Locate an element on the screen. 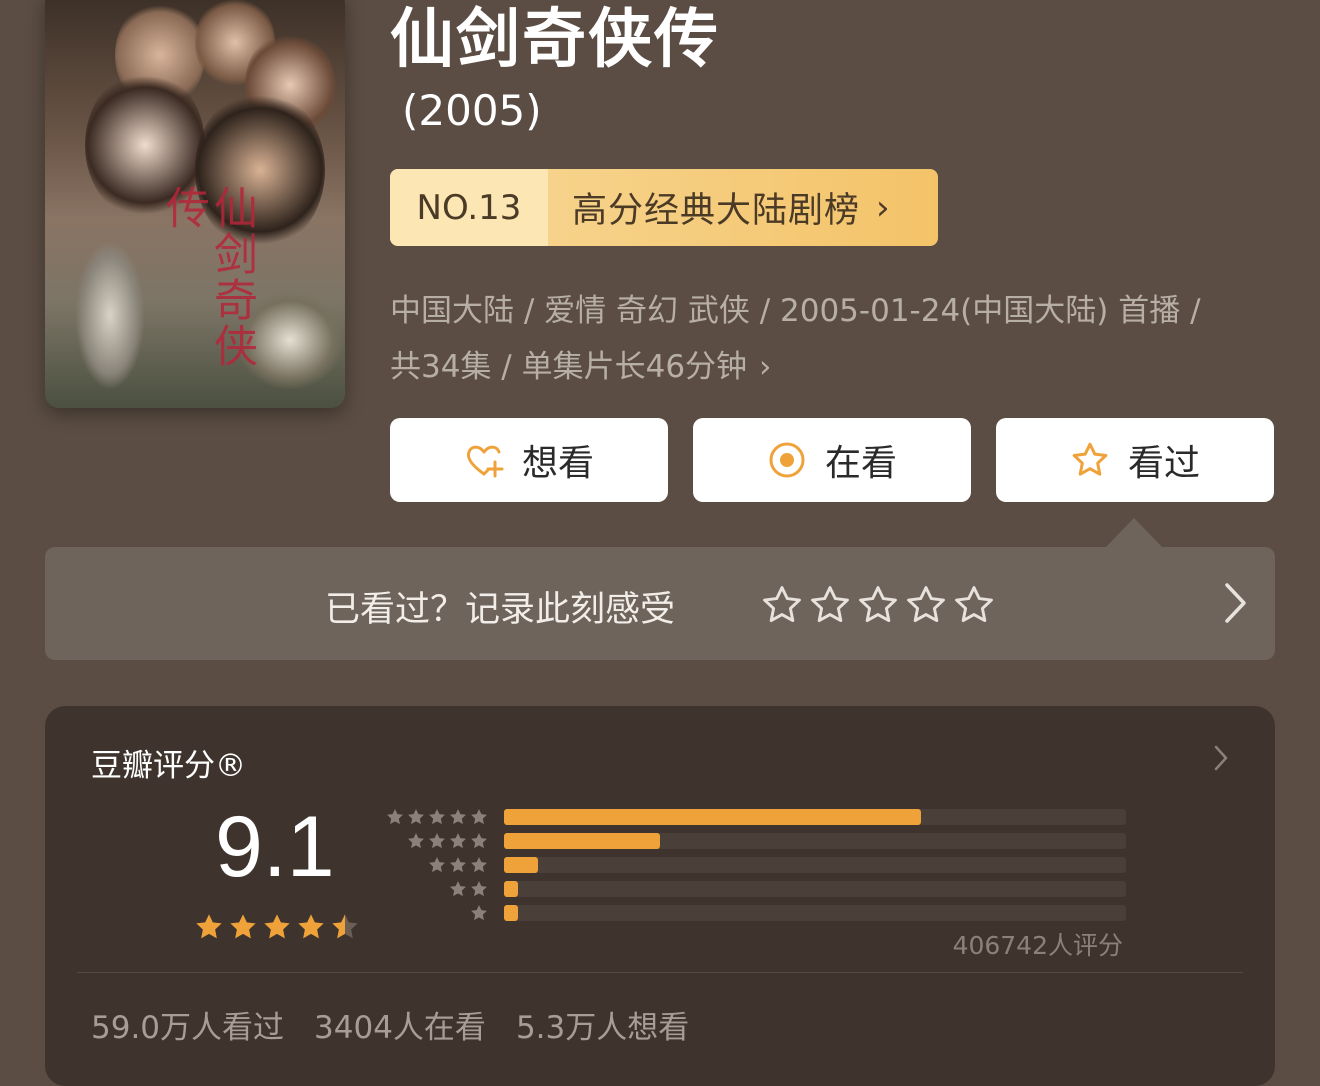 The width and height of the screenshot is (1320, 1086). watching-label: 在看 is located at coordinates (860, 463).